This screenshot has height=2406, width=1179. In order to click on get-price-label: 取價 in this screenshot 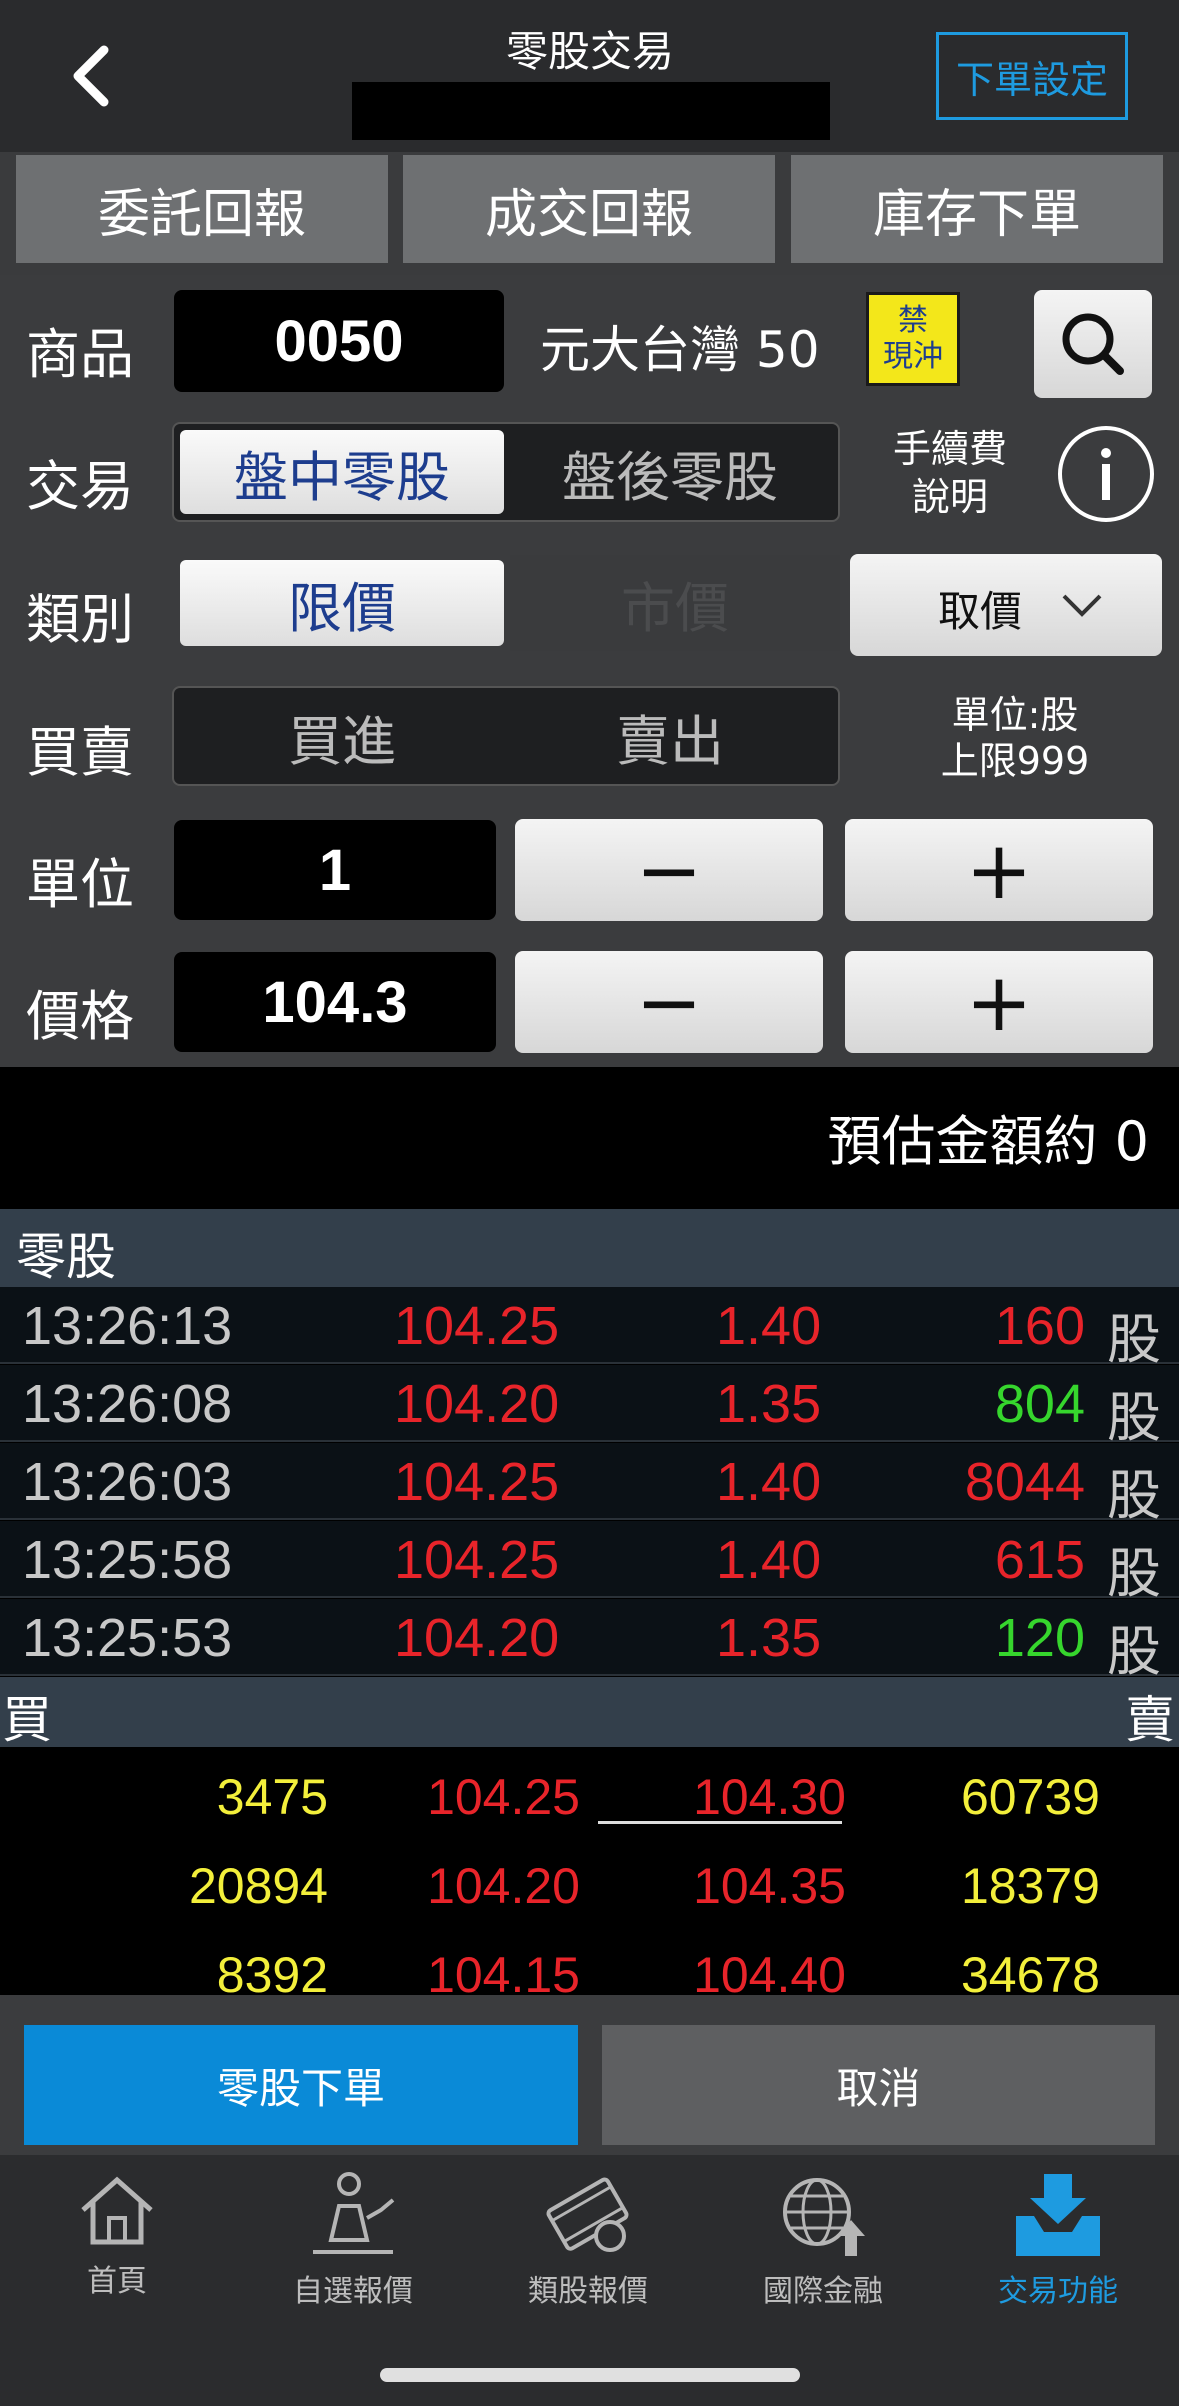, I will do `click(980, 611)`.